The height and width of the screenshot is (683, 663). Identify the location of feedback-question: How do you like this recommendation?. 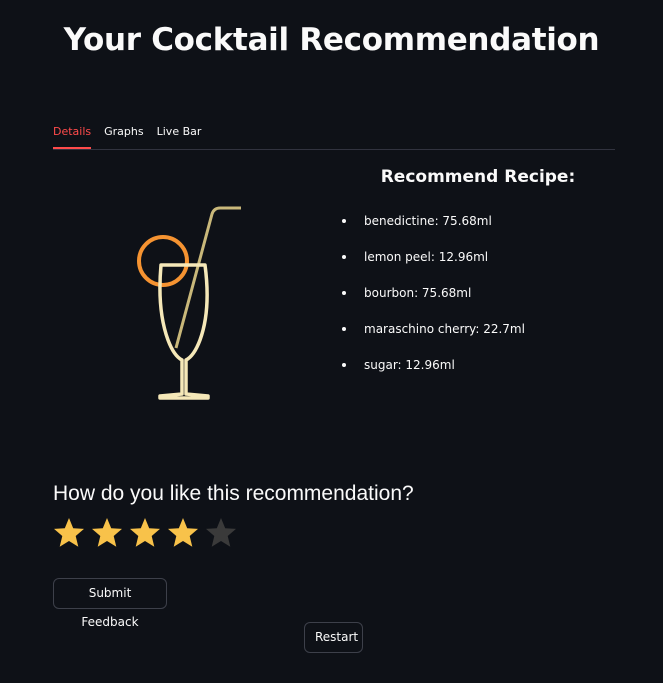
(233, 493).